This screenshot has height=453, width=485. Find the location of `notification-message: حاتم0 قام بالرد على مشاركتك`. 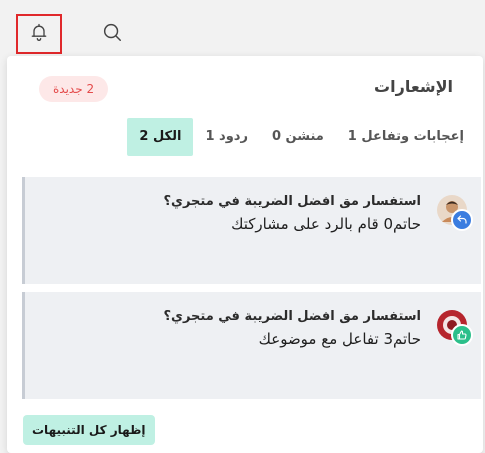

notification-message: حاتم0 قام بالرد على مشاركتك is located at coordinates (326, 224).